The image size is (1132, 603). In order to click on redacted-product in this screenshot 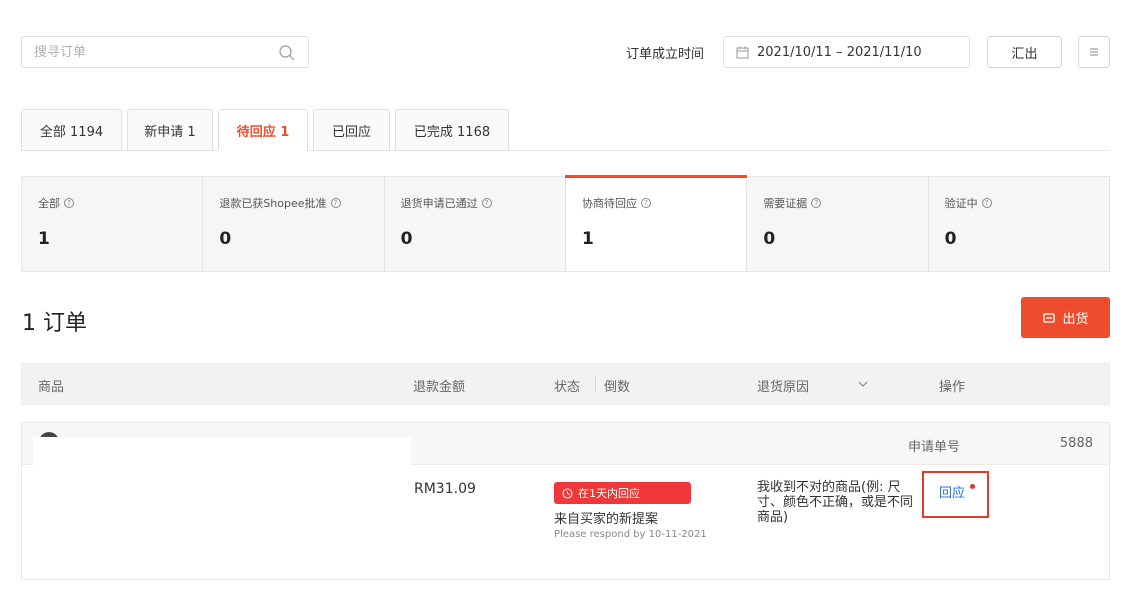, I will do `click(216, 522)`.